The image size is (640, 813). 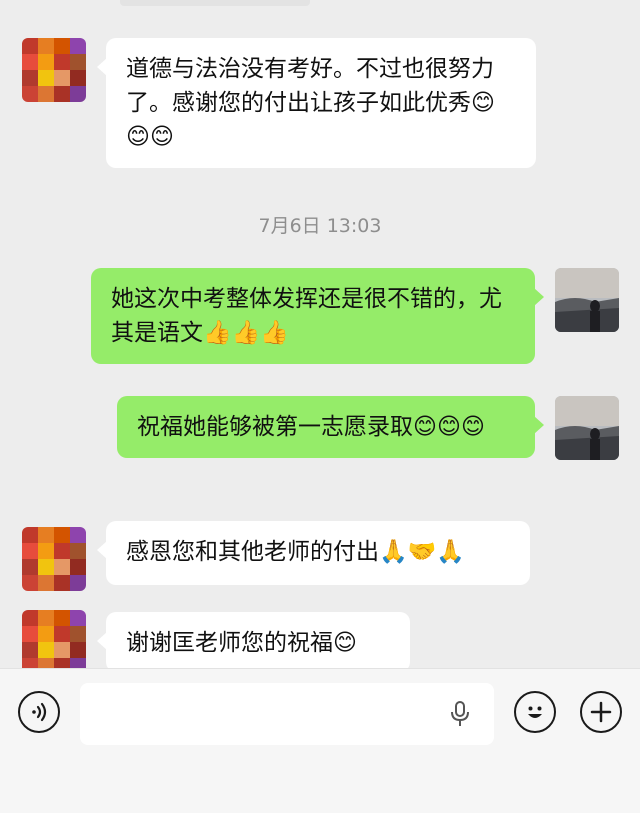 What do you see at coordinates (320, 226) in the screenshot?
I see `timestamp: 7月6日 13:03` at bounding box center [320, 226].